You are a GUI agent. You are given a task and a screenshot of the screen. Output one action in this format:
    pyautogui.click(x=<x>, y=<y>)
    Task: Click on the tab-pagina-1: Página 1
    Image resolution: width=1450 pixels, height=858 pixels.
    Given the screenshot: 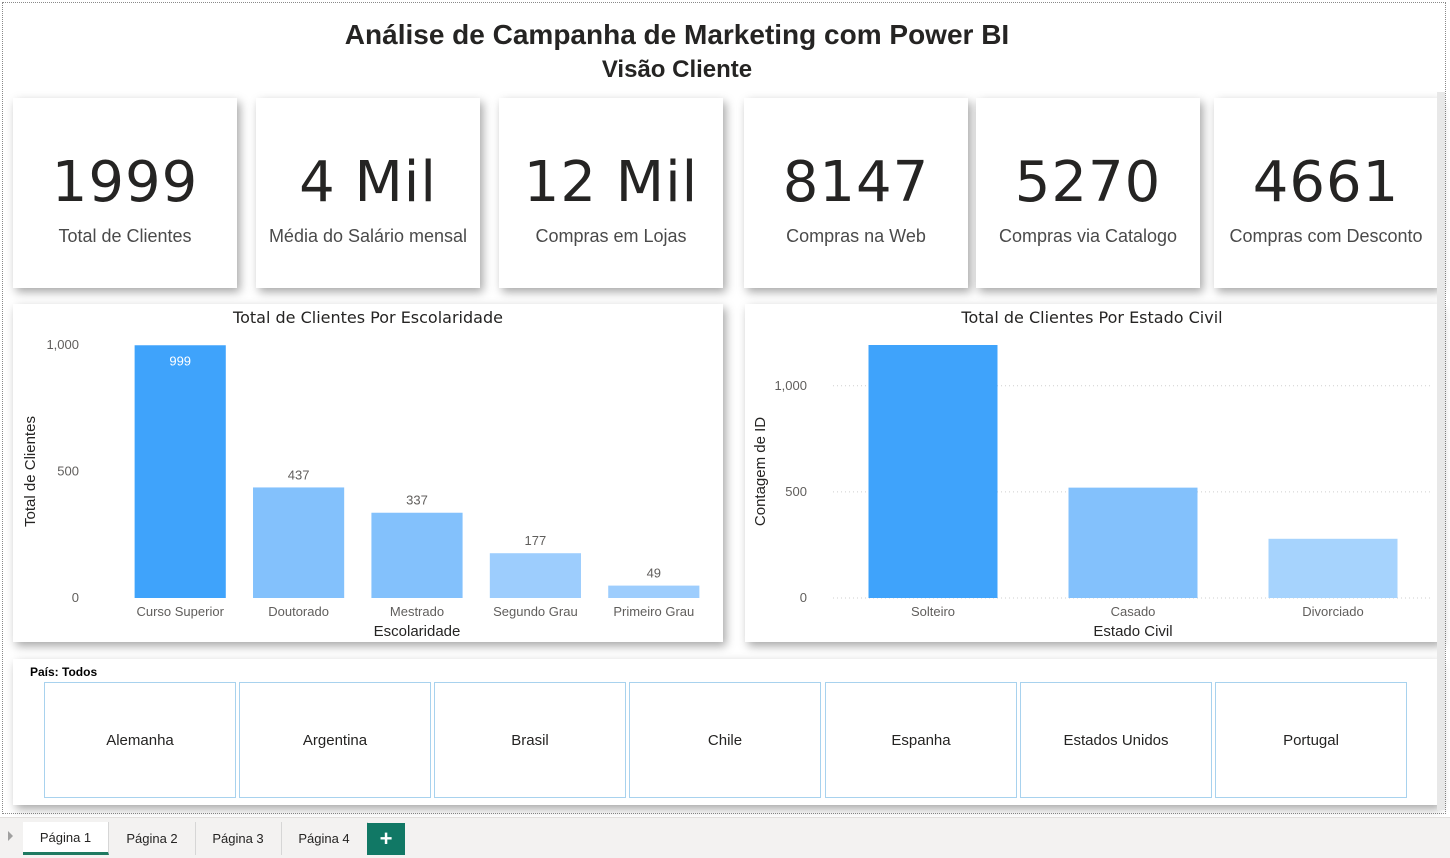 What is the action you would take?
    pyautogui.click(x=66, y=838)
    